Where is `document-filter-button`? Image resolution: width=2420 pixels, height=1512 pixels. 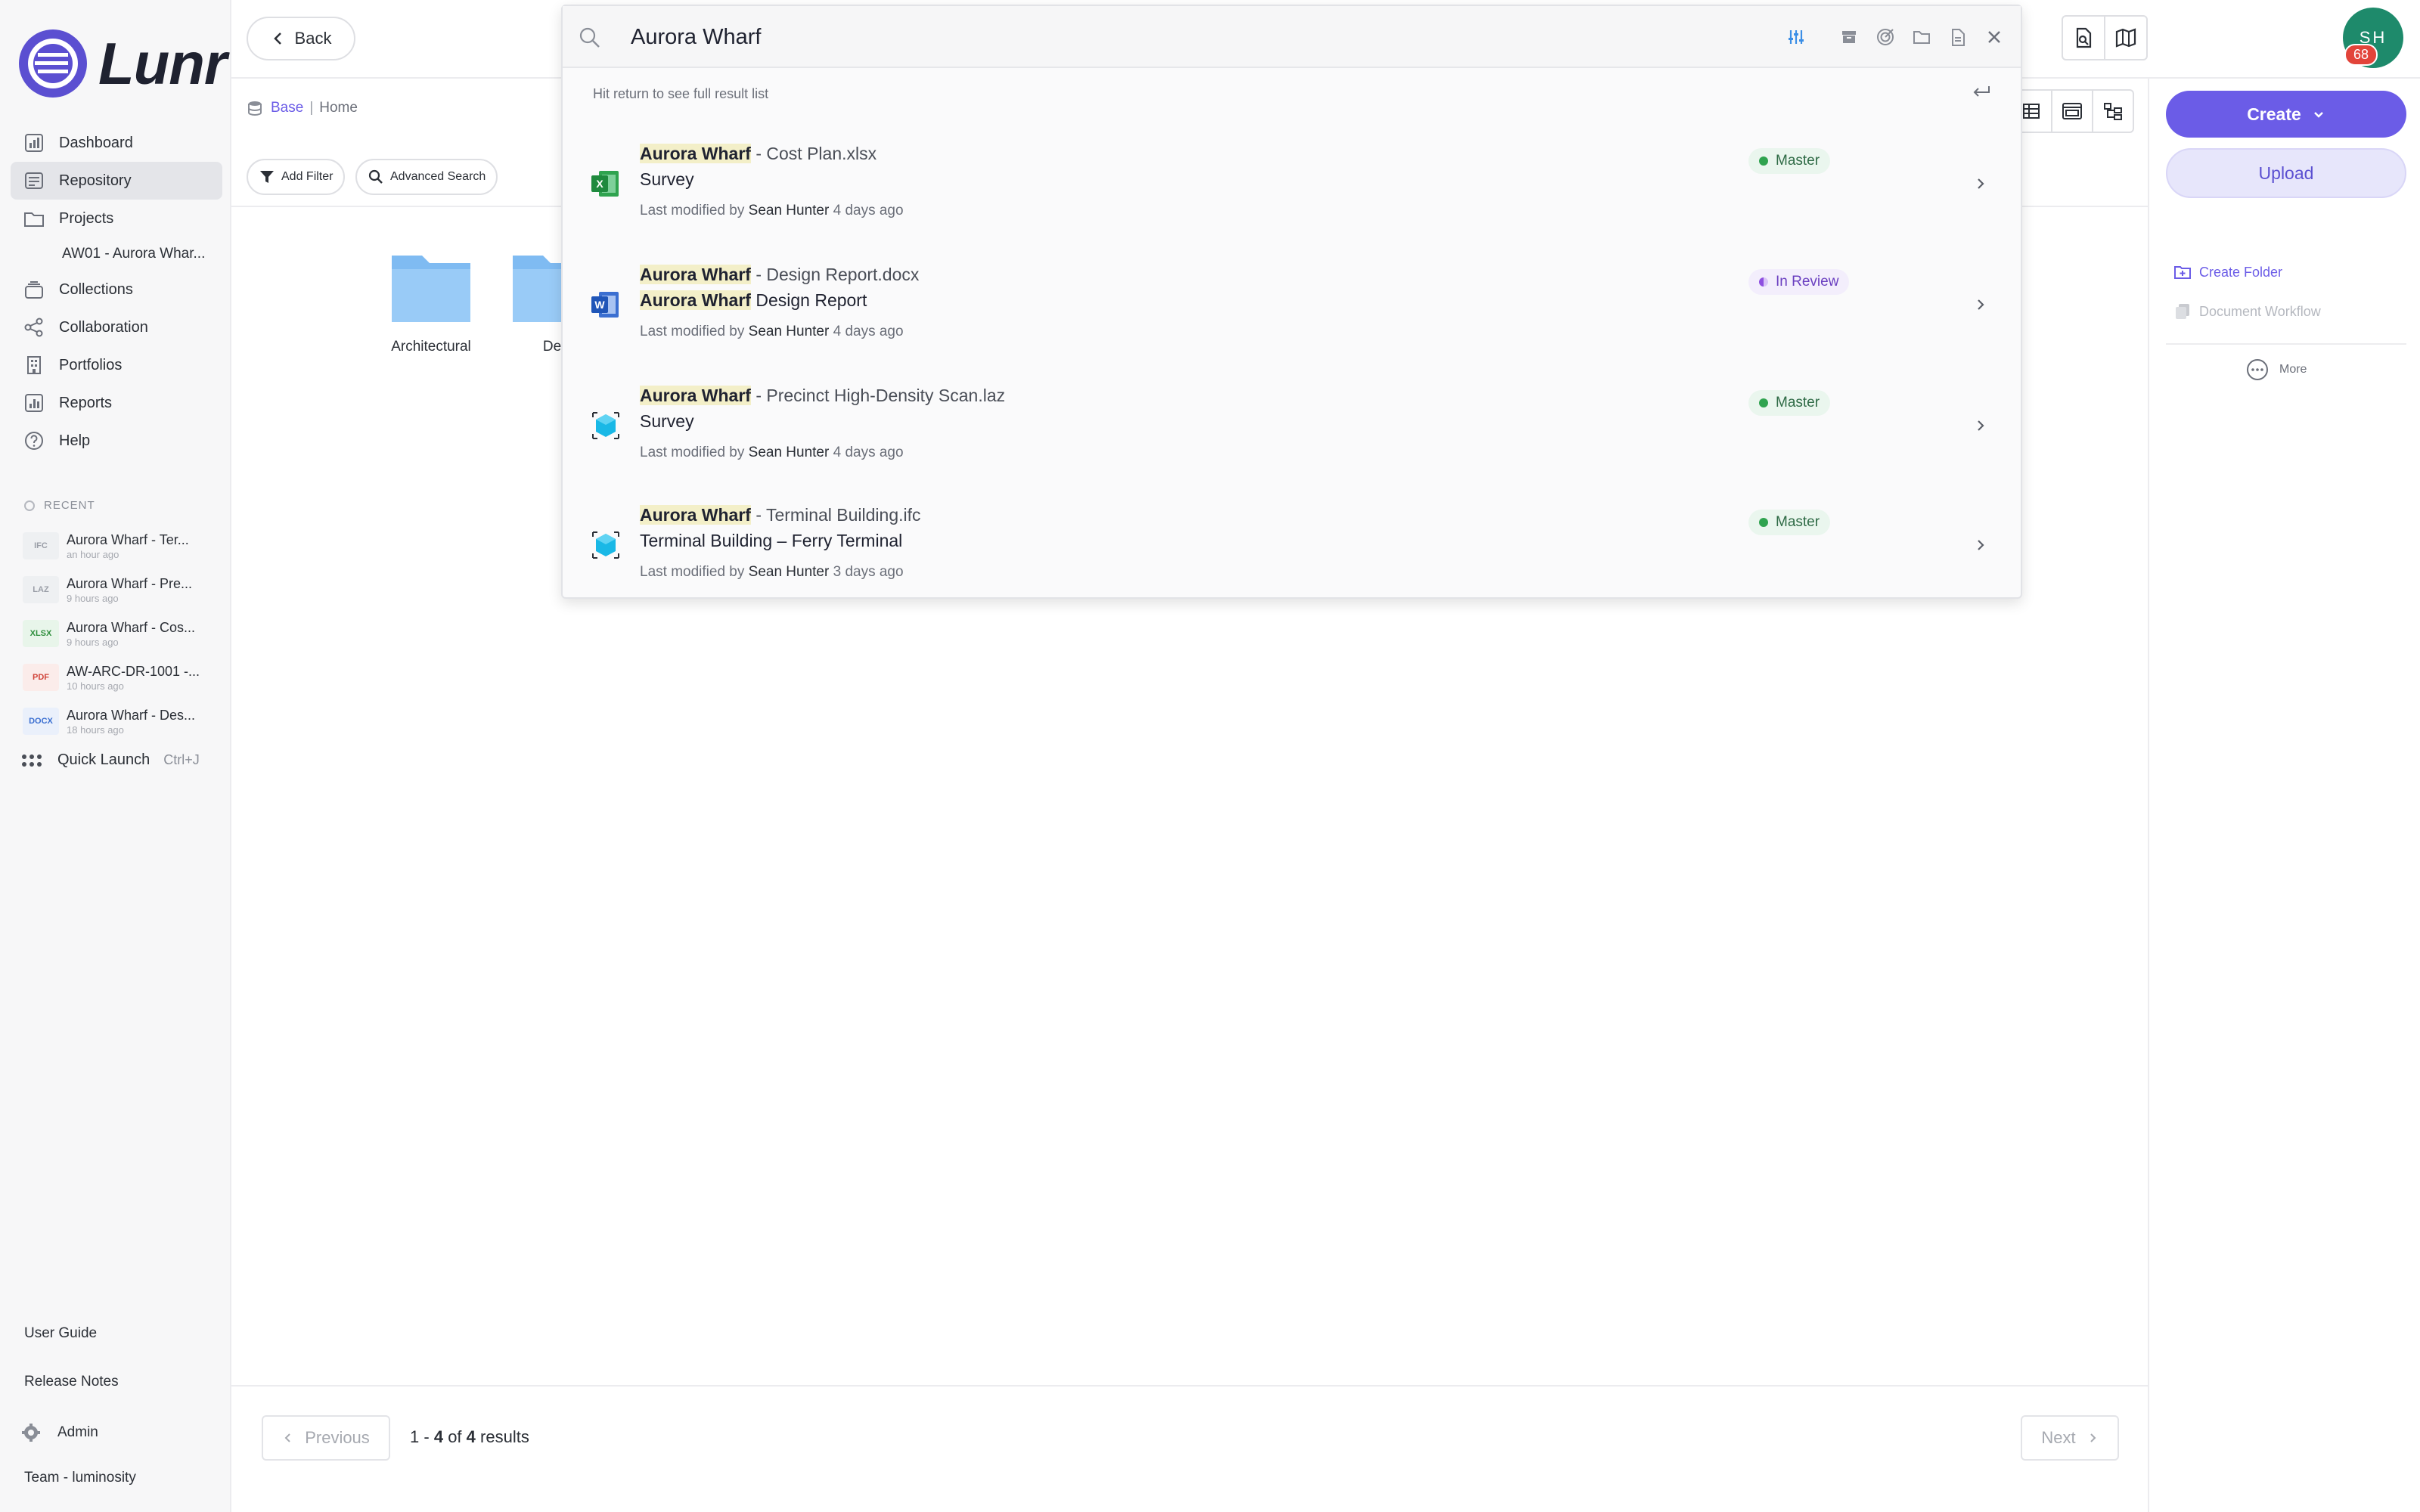 document-filter-button is located at coordinates (1958, 37).